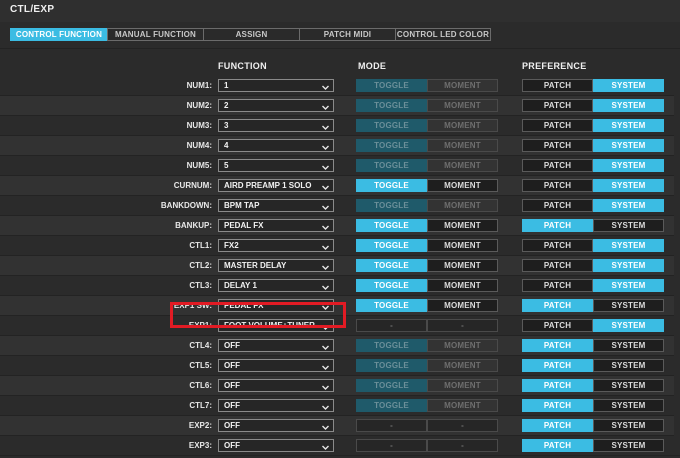 This screenshot has height=458, width=680. Describe the element at coordinates (226, 145) in the screenshot. I see `function-value: 4` at that location.